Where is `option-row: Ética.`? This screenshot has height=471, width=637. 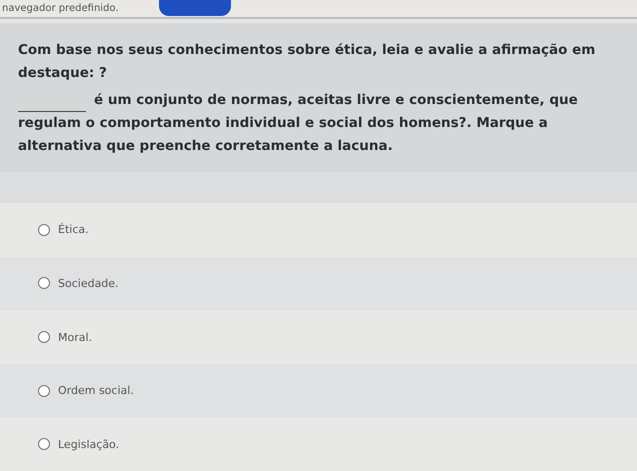
option-row: Ética. is located at coordinates (318, 230).